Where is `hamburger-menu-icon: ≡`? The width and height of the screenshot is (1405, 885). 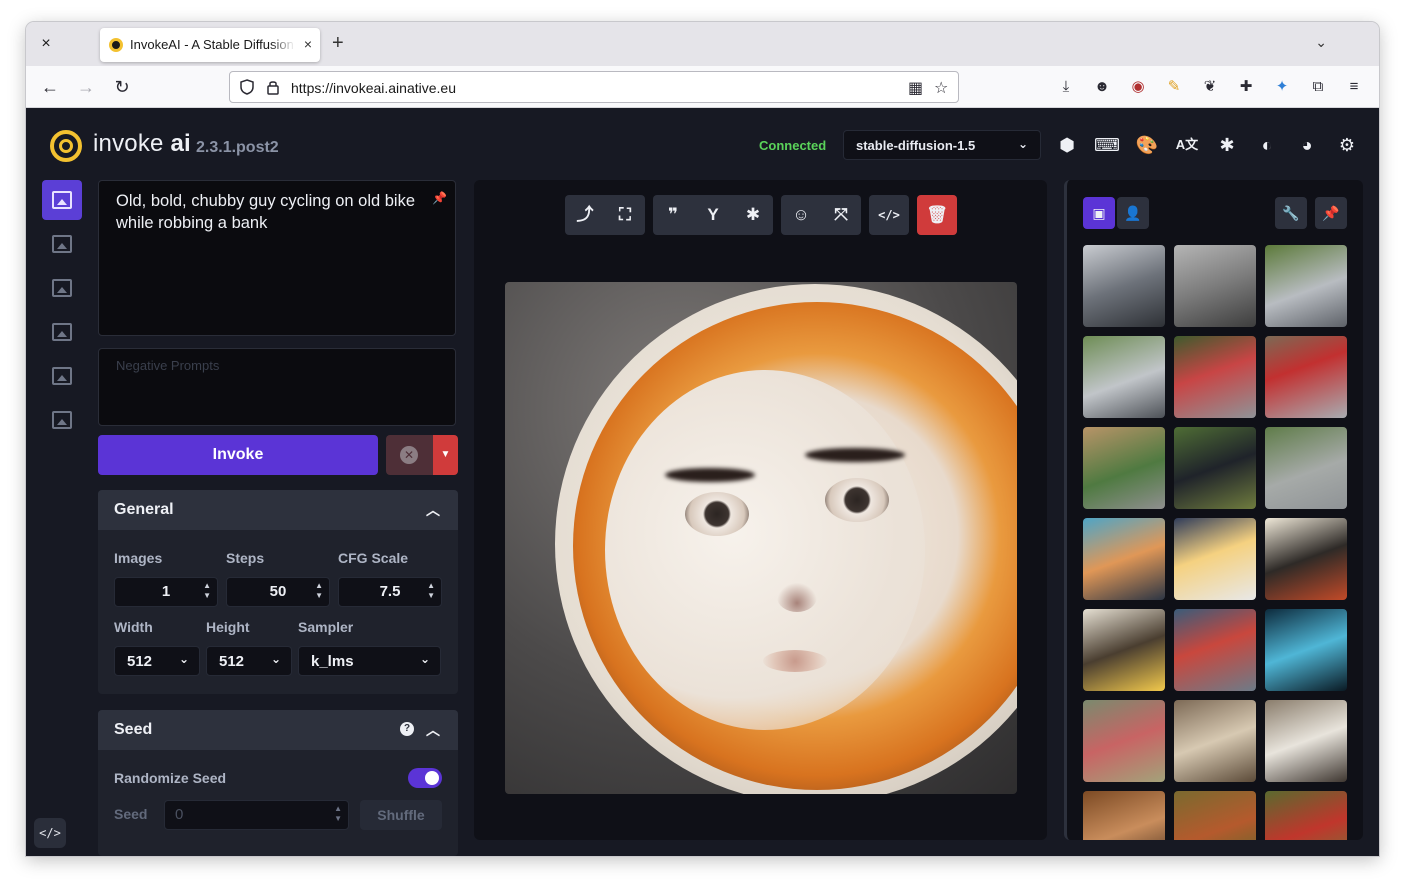 hamburger-menu-icon: ≡ is located at coordinates (1354, 87).